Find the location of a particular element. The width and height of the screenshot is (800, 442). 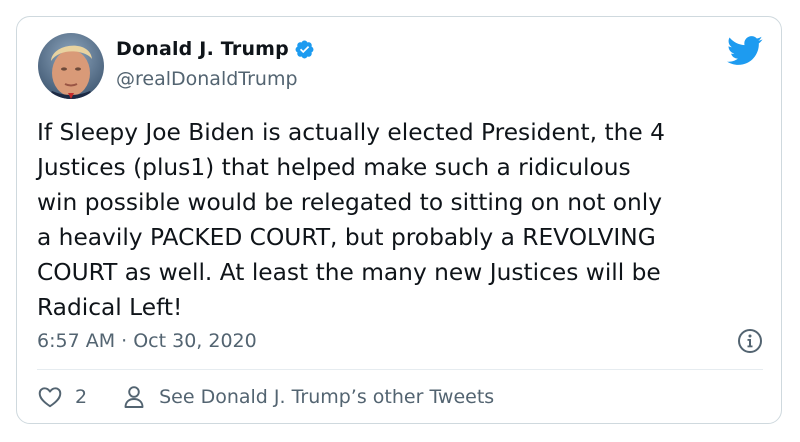

avatar-image is located at coordinates (71, 66).